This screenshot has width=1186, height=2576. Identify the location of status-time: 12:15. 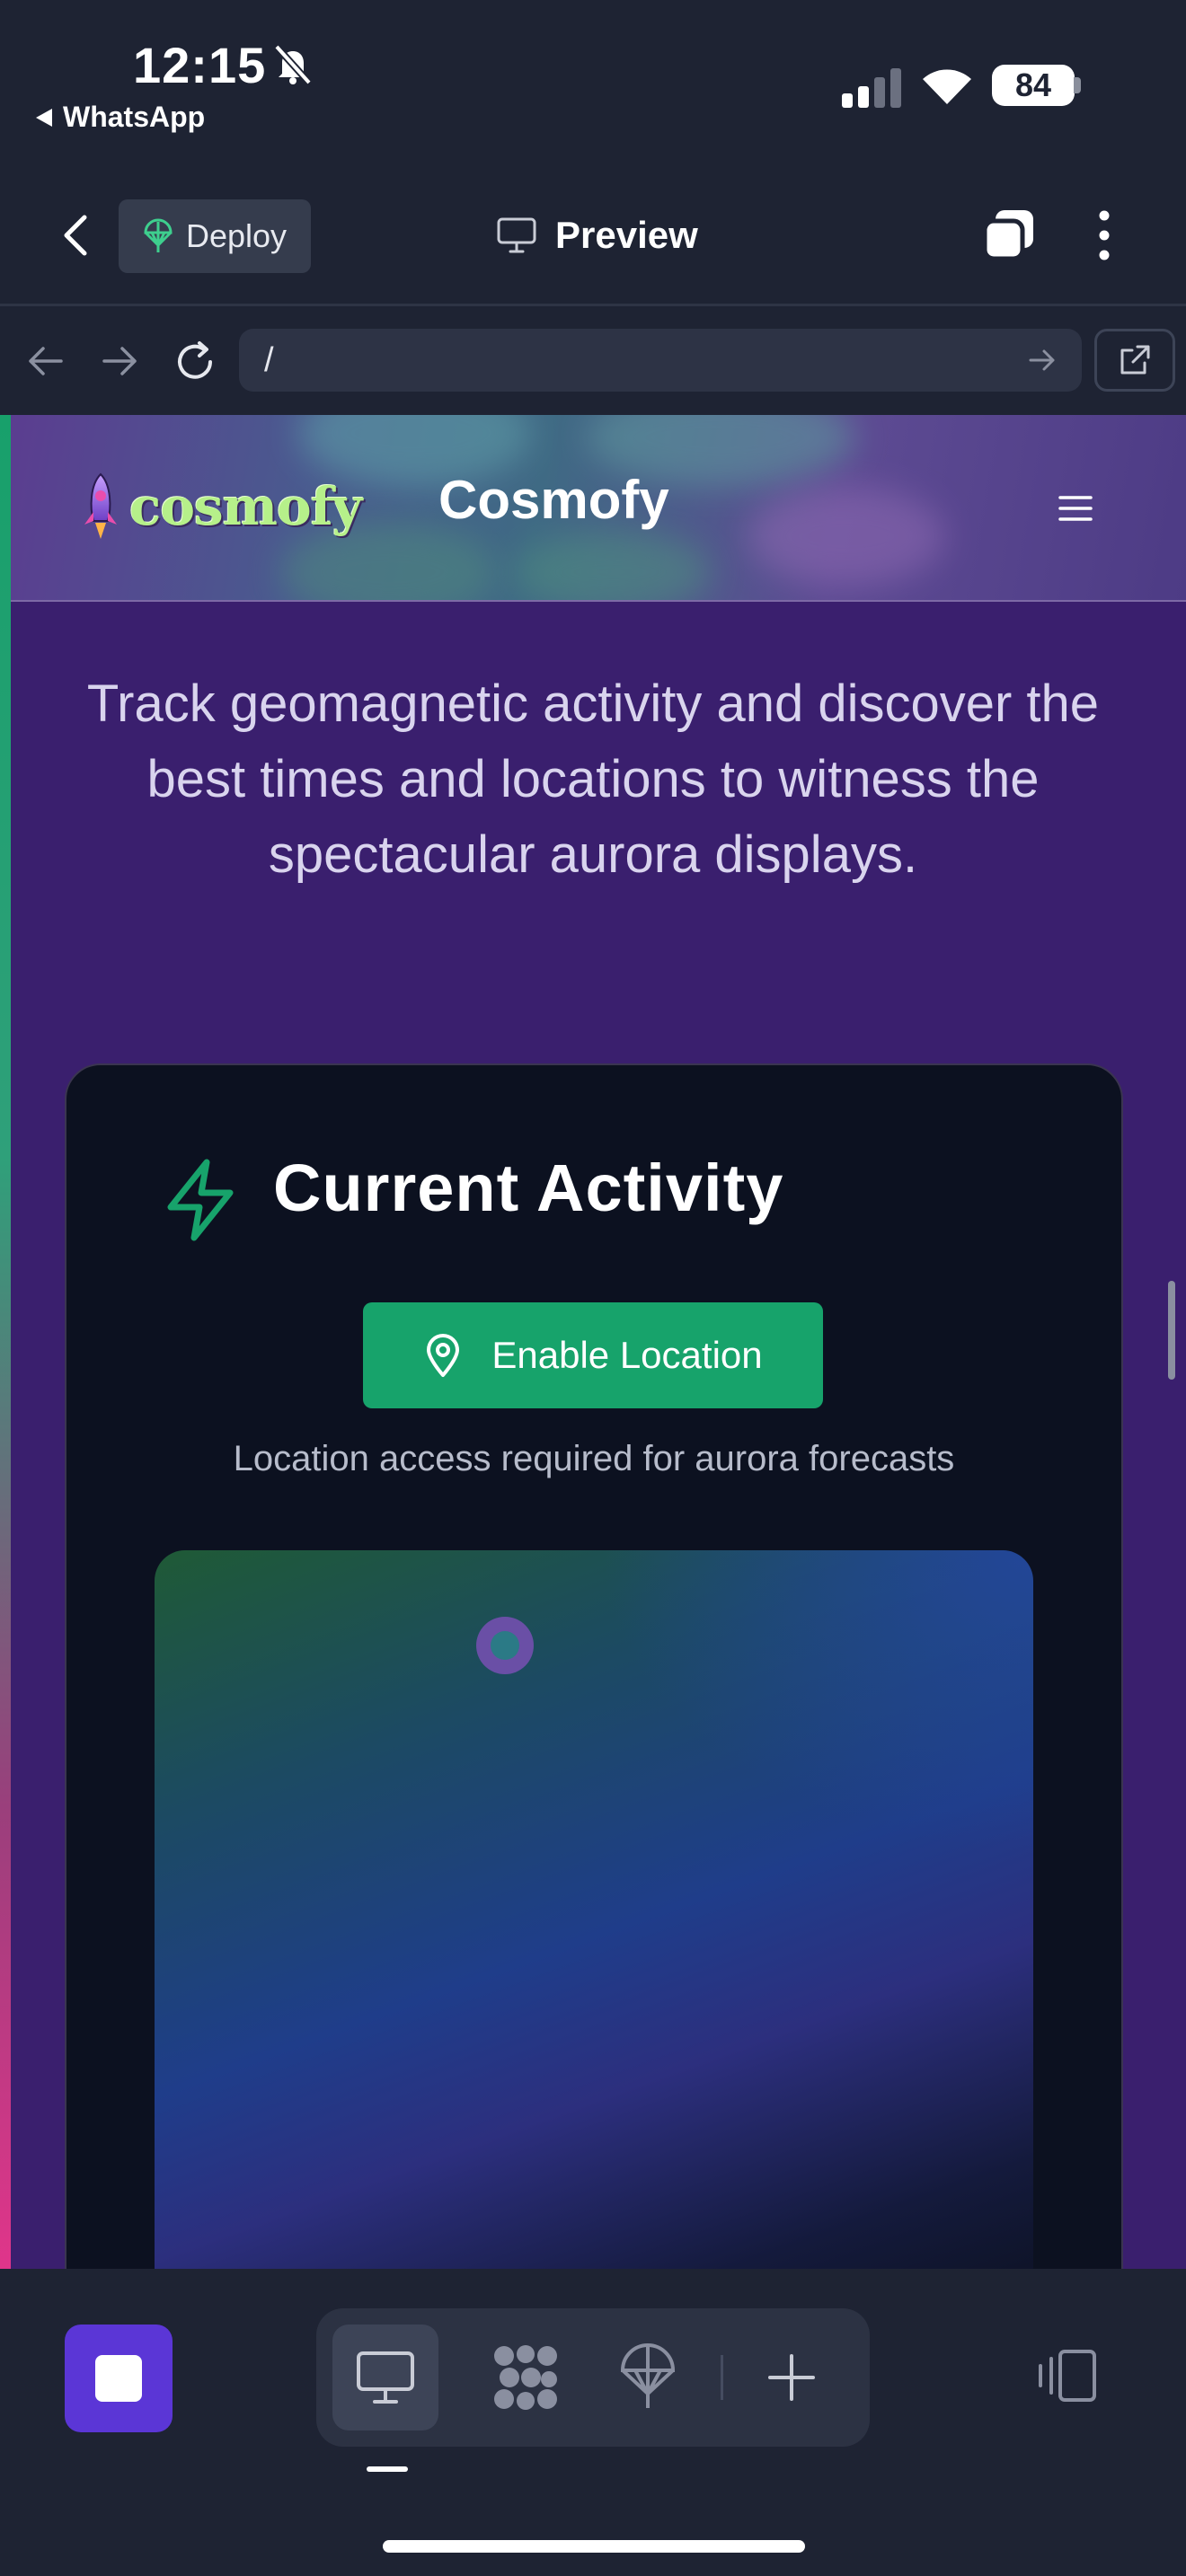
(200, 65).